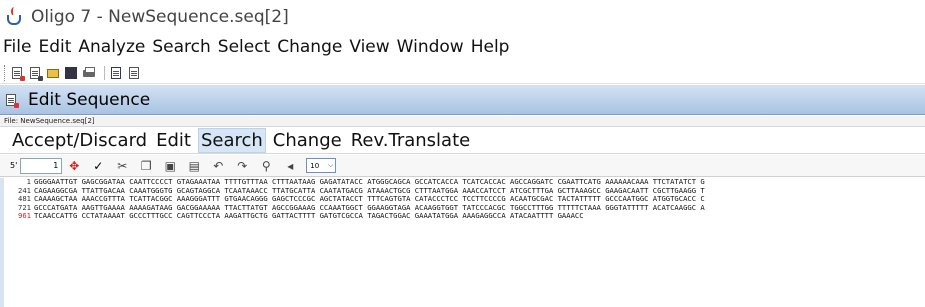 Image resolution: width=925 pixels, height=307 pixels. Describe the element at coordinates (330, 165) in the screenshot. I see `chevron-down-icon: ⌵` at that location.